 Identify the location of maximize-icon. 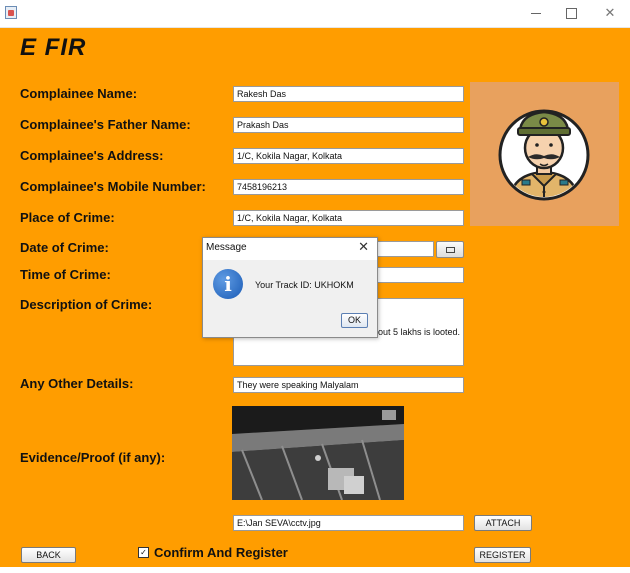
(571, 13).